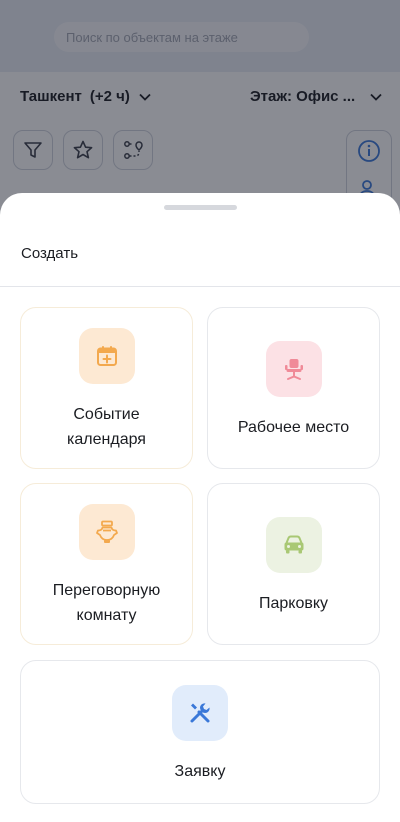 This screenshot has width=400, height=822. I want to click on card-label: Переговорную комнату, so click(106, 603).